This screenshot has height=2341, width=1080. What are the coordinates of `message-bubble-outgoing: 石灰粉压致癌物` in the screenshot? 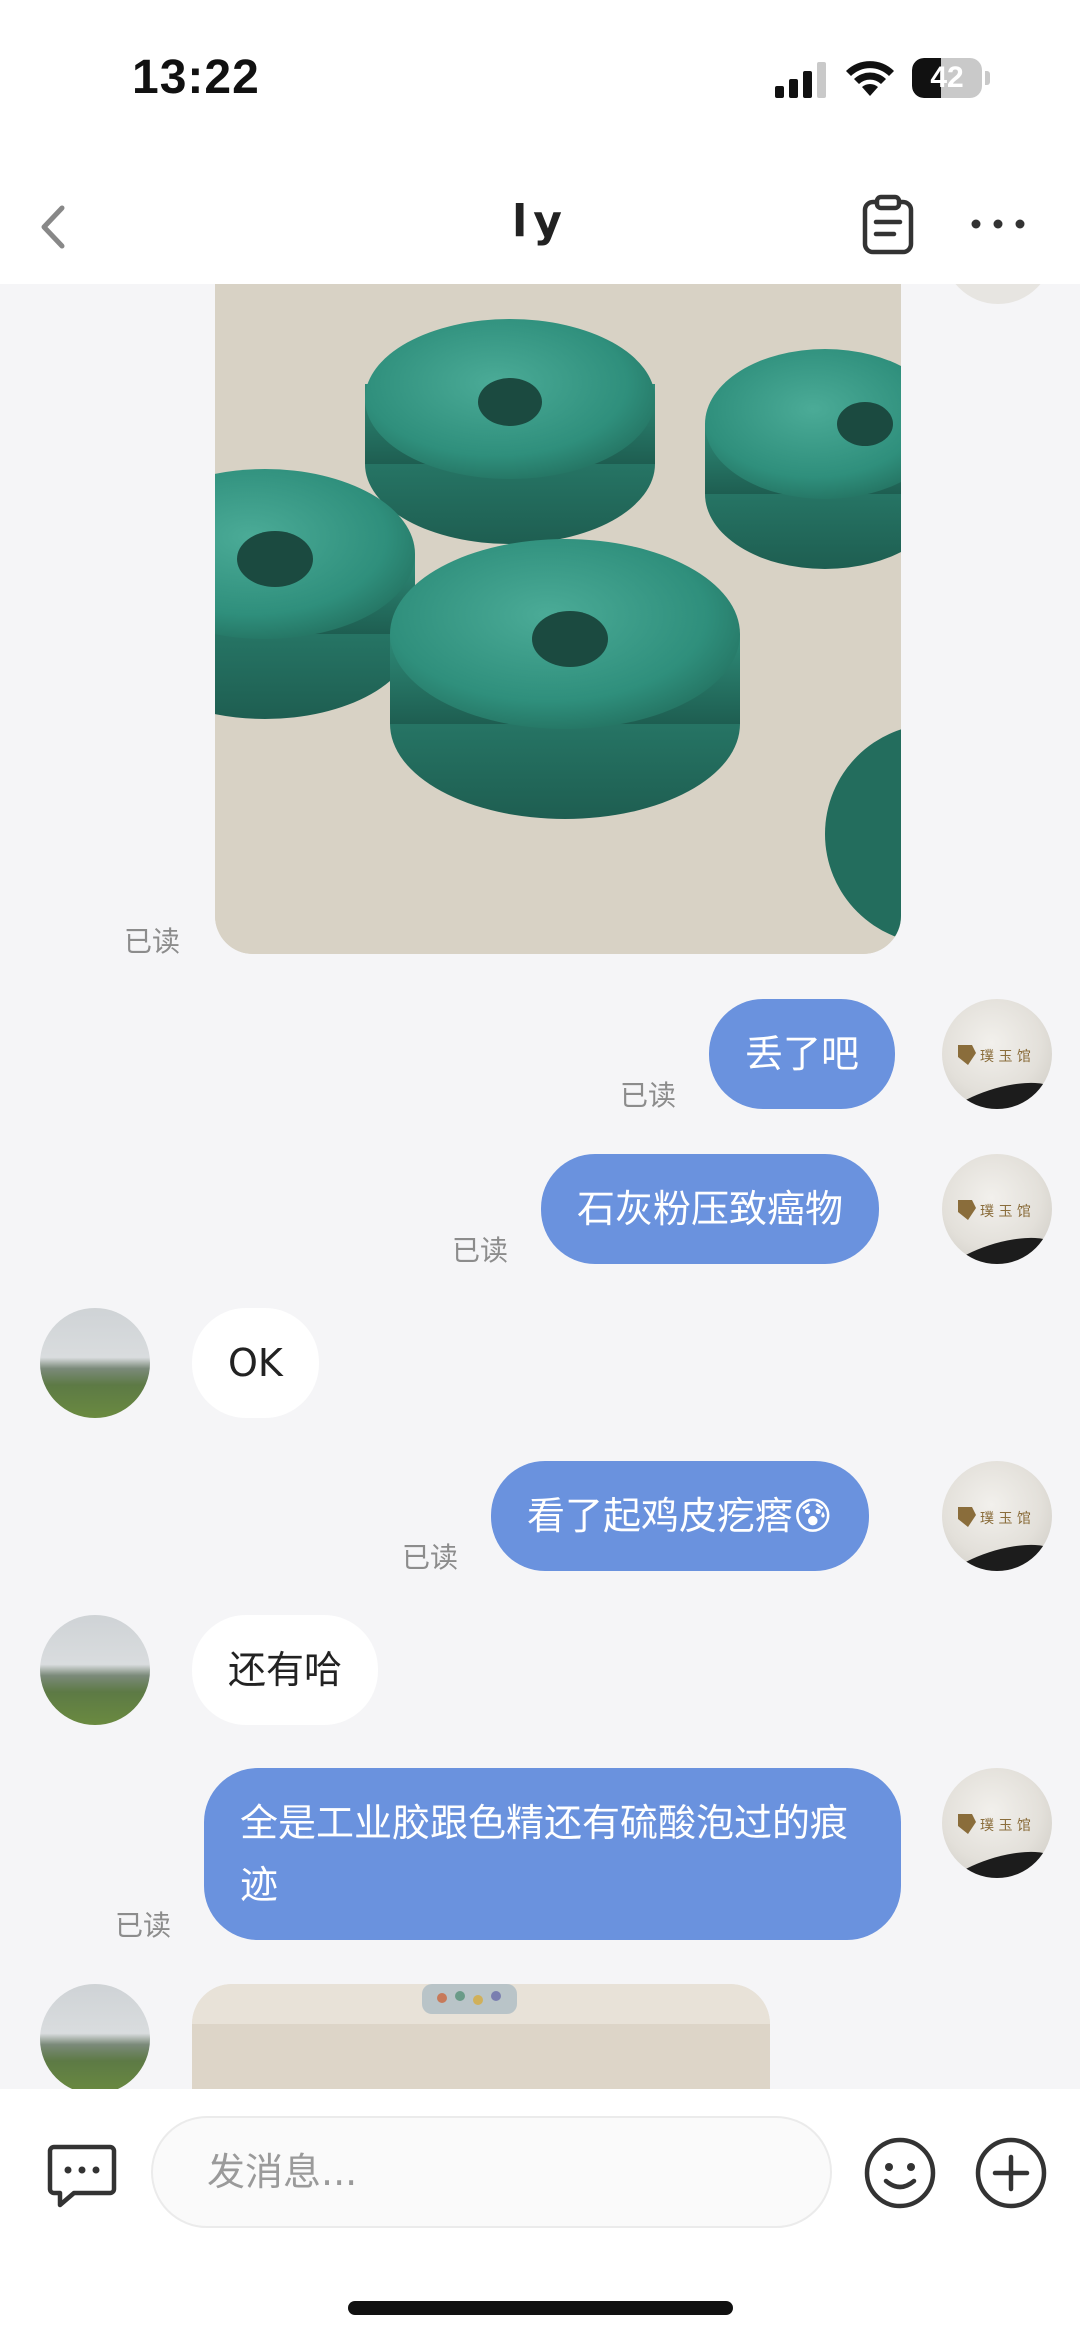 It's located at (710, 1209).